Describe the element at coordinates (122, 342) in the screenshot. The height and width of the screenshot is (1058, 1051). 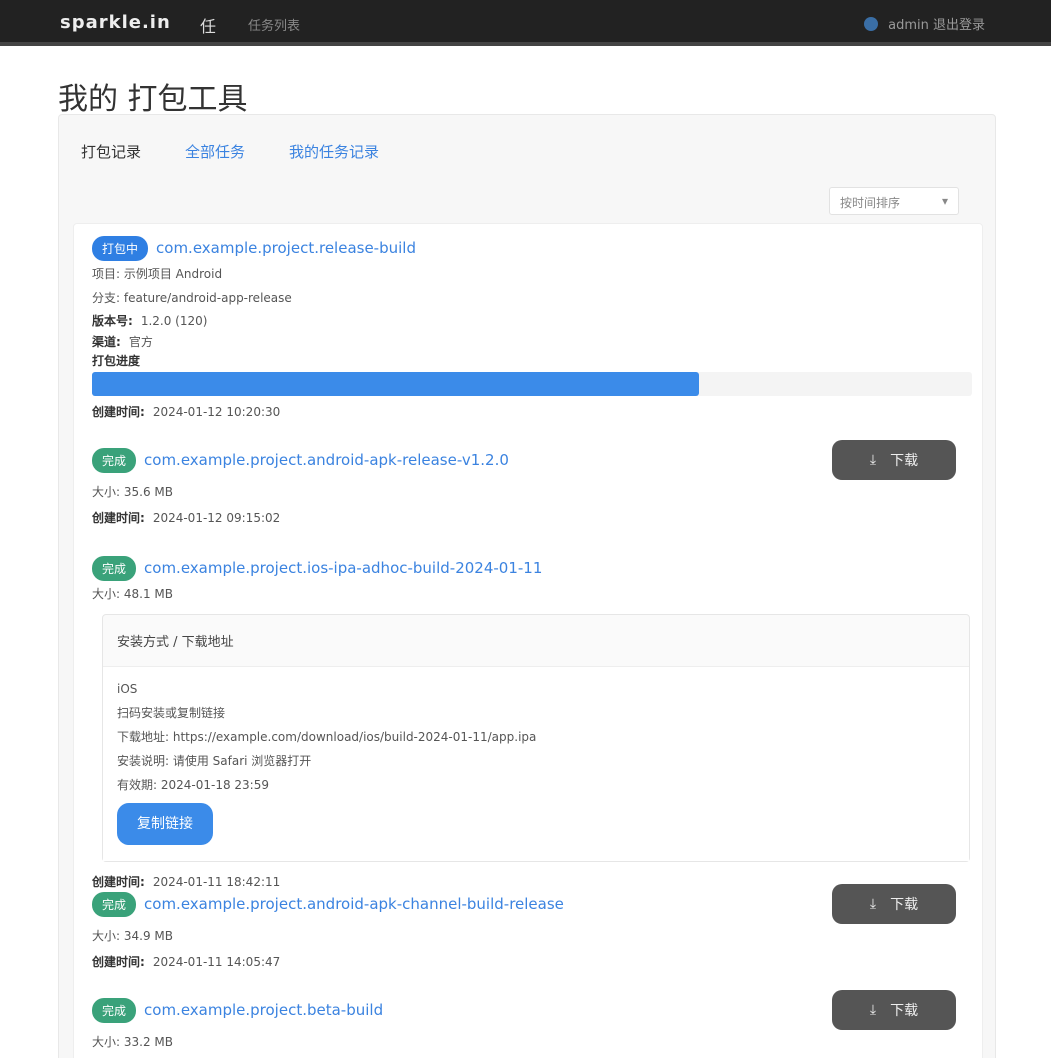
I see `task-meta: 渠道: 官方` at that location.